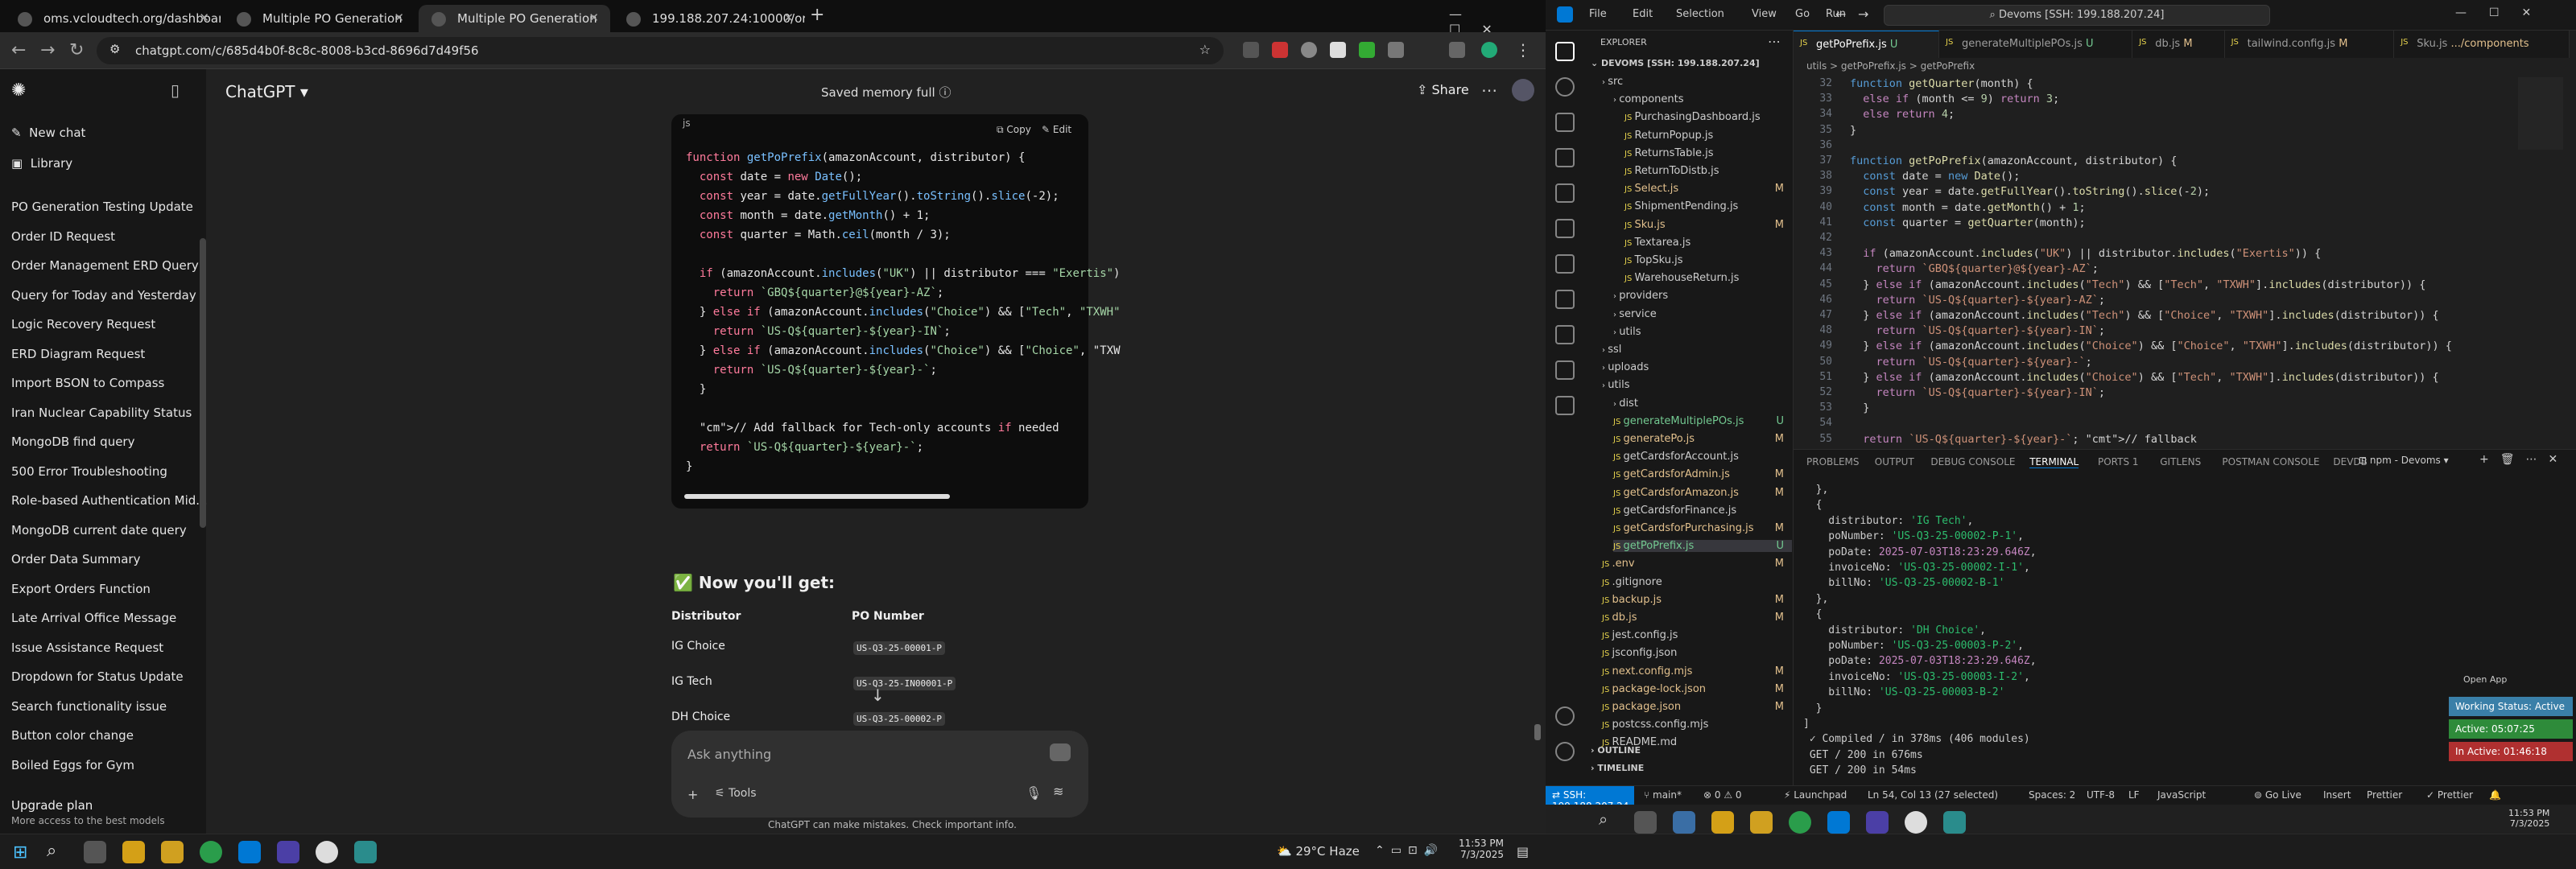 The width and height of the screenshot is (2576, 869). What do you see at coordinates (1802, 14) in the screenshot?
I see `menu-item: Go` at bounding box center [1802, 14].